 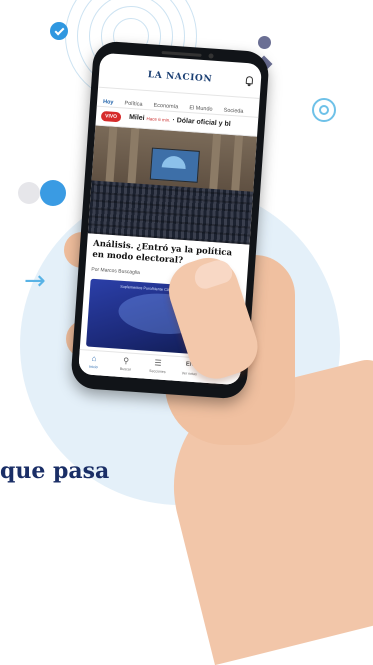 I want to click on search-icon: ⚲, so click(x=126, y=361).